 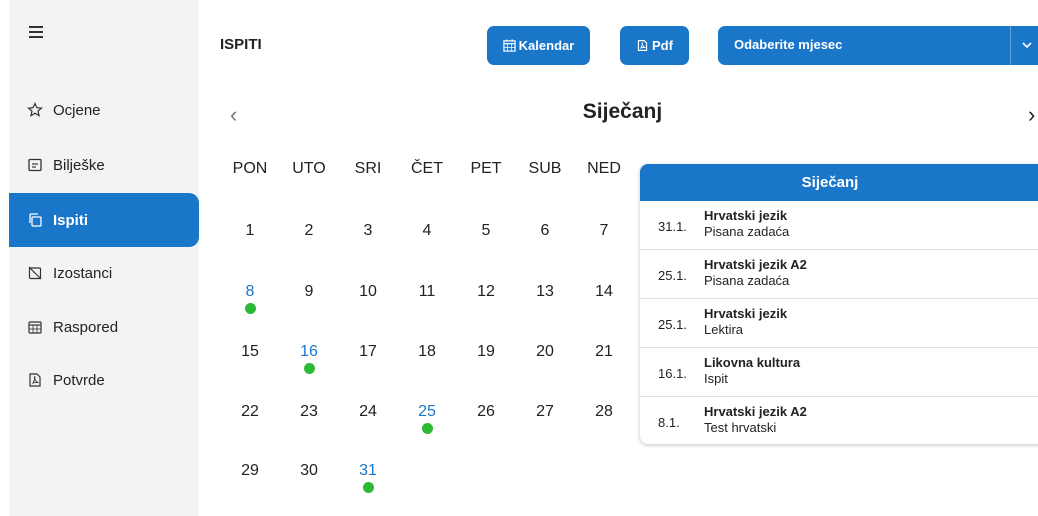 What do you see at coordinates (839, 323) in the screenshot?
I see `exam-list-item: 25.1. Hrvatski jezik Lektira` at bounding box center [839, 323].